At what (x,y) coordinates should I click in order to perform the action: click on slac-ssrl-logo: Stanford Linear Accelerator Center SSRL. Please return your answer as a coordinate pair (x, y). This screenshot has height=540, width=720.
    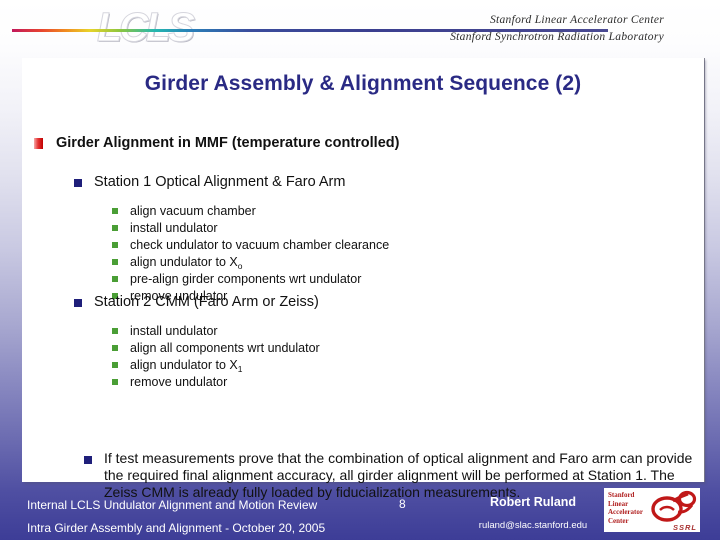
    Looking at the image, I should click on (652, 510).